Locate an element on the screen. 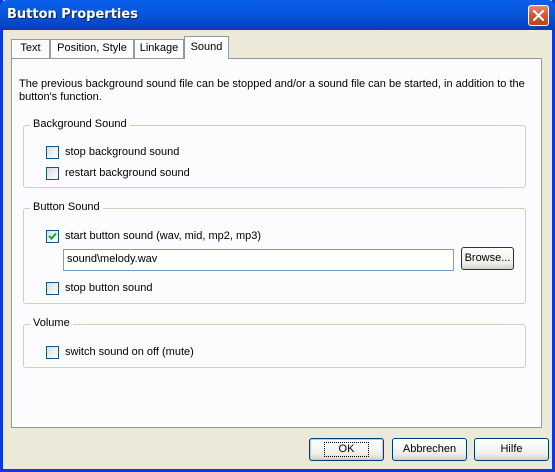  window-title: Button Properties is located at coordinates (72, 14).